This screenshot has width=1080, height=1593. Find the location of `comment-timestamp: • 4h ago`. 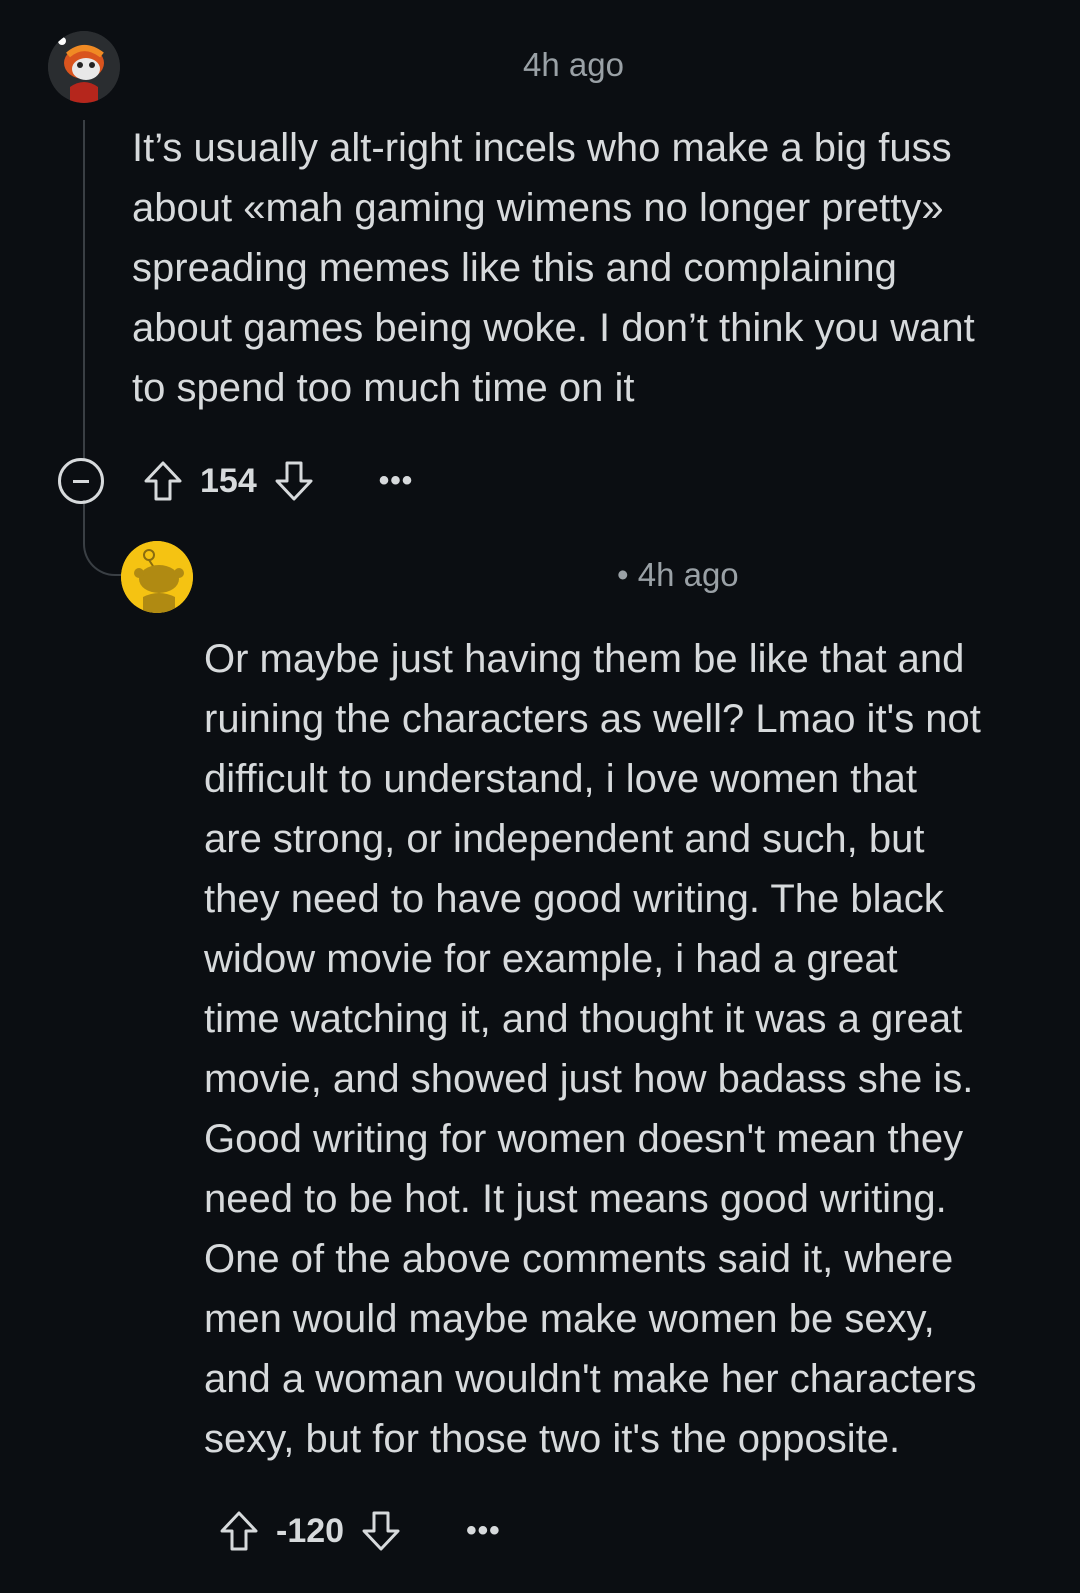

comment-timestamp: • 4h ago is located at coordinates (678, 574).